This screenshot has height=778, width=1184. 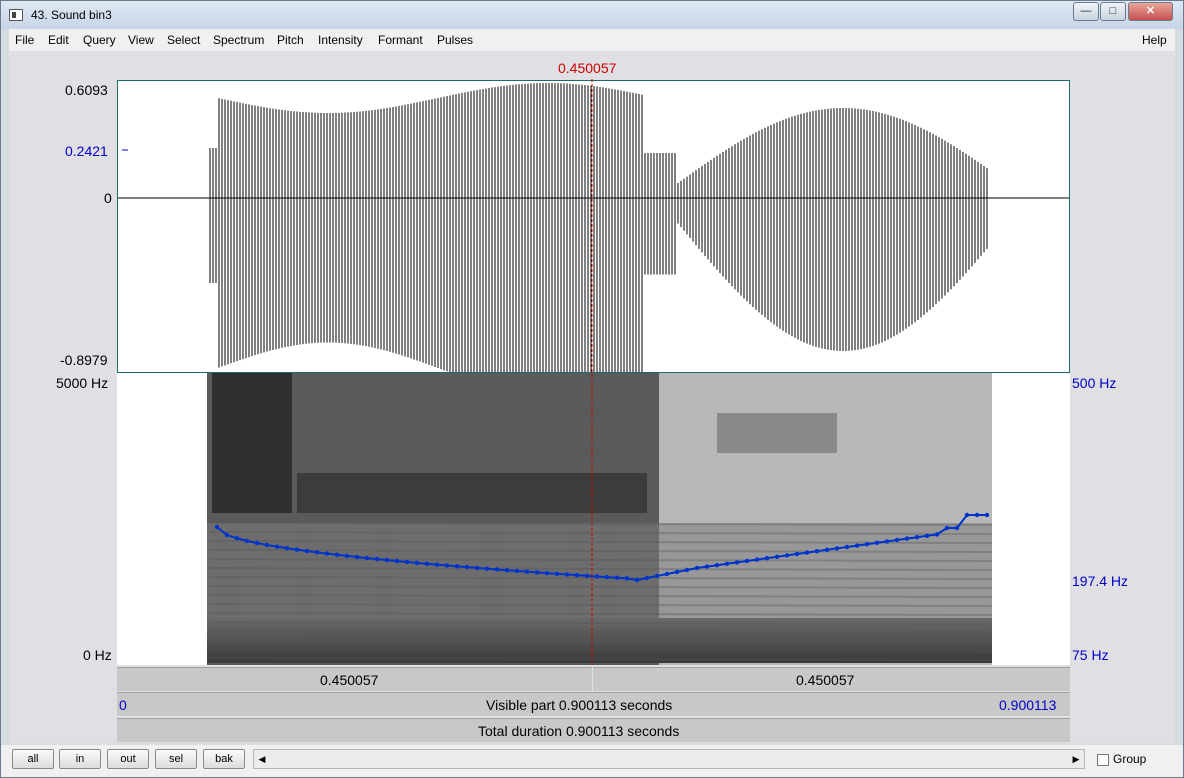 I want to click on segment-left-bar: 0.450057, so click(x=354, y=679).